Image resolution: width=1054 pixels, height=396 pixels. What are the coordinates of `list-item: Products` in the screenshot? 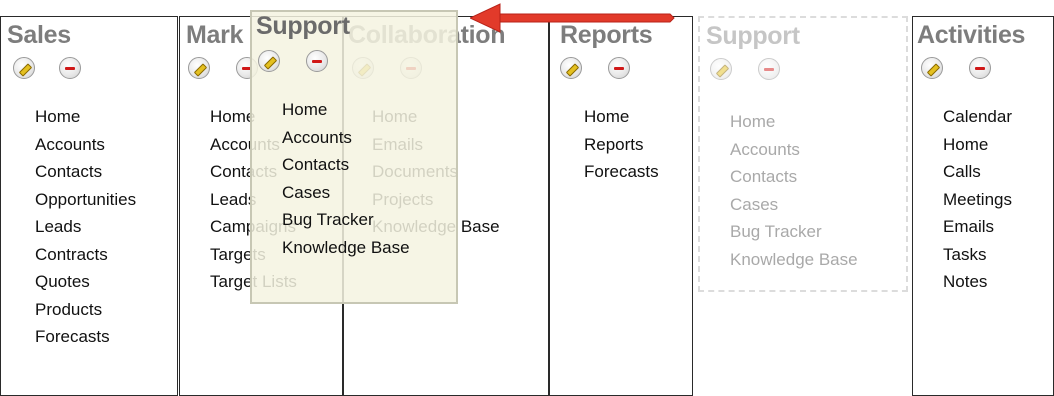 It's located at (85, 310).